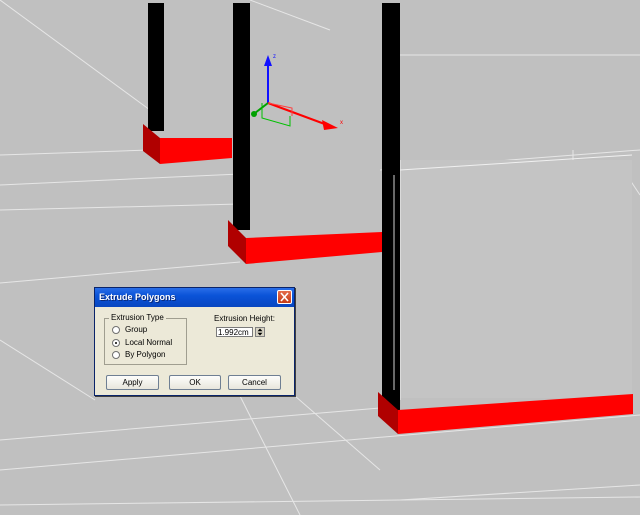 This screenshot has height=515, width=640. I want to click on dialog-title: Extrude Polygons, so click(137, 297).